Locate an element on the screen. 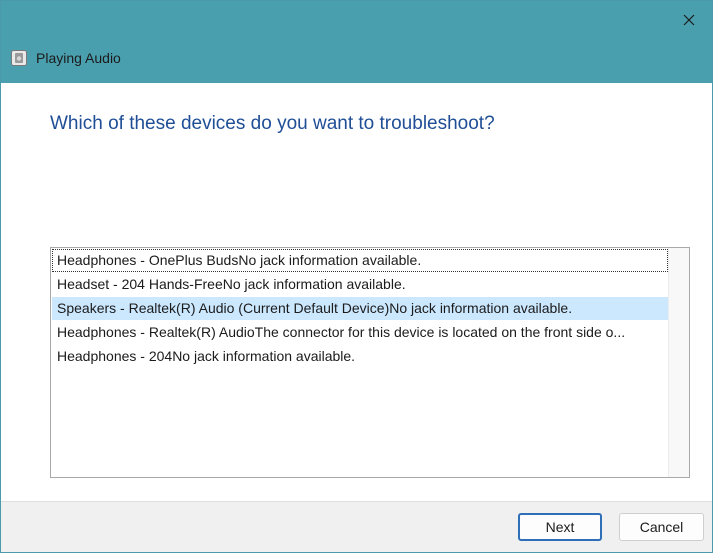 The image size is (713, 553). close-button is located at coordinates (689, 20).